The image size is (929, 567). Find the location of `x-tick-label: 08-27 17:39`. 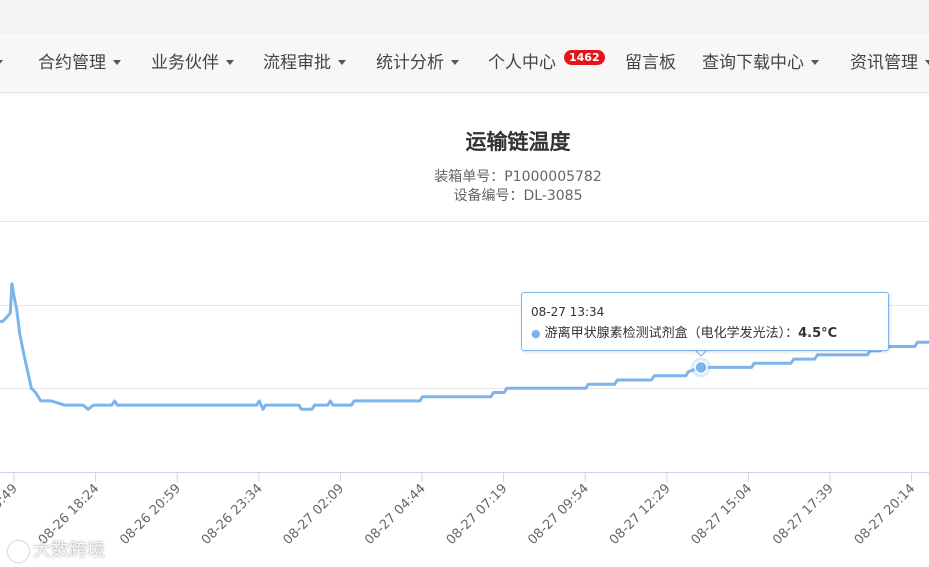

x-tick-label: 08-27 17:39 is located at coordinates (803, 514).